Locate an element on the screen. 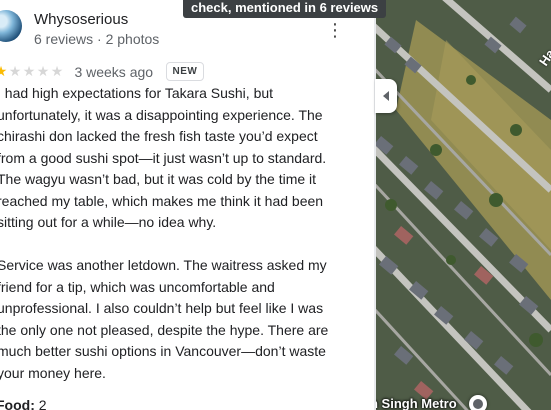 Image resolution: width=551 pixels, height=410 pixels. chevron-left-icon is located at coordinates (386, 96).